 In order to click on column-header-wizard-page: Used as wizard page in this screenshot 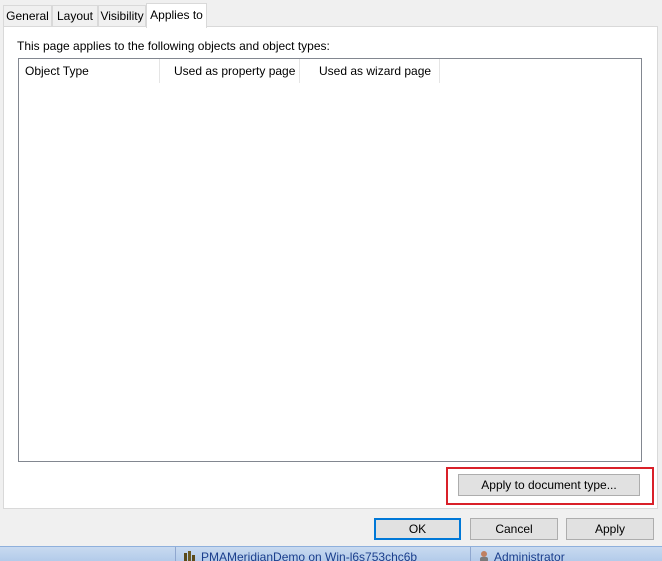, I will do `click(370, 71)`.